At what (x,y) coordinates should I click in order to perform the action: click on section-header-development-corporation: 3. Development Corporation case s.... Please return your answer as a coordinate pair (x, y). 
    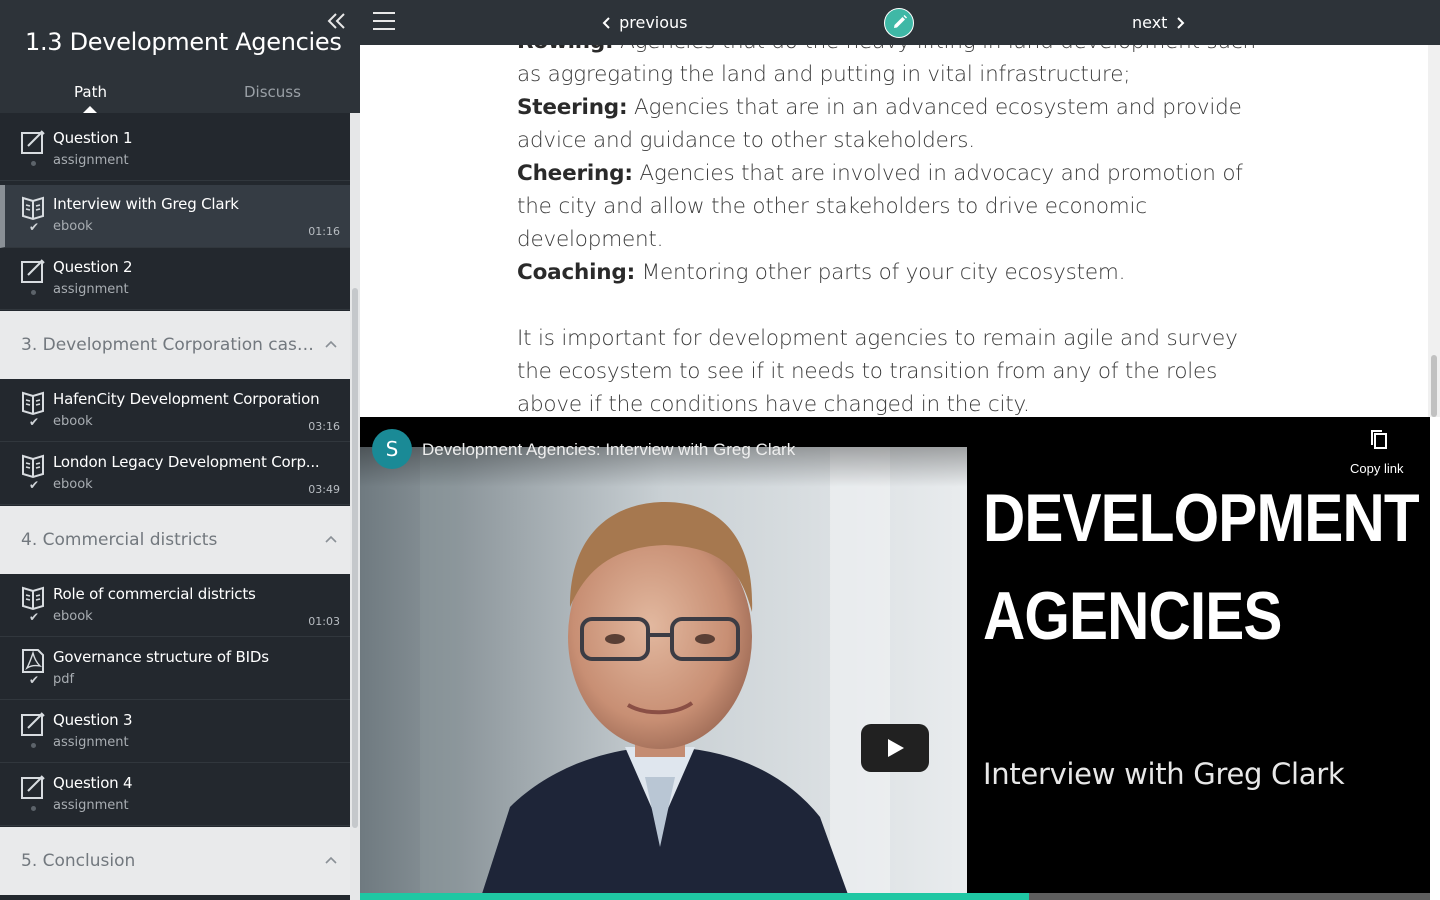
    Looking at the image, I should click on (175, 345).